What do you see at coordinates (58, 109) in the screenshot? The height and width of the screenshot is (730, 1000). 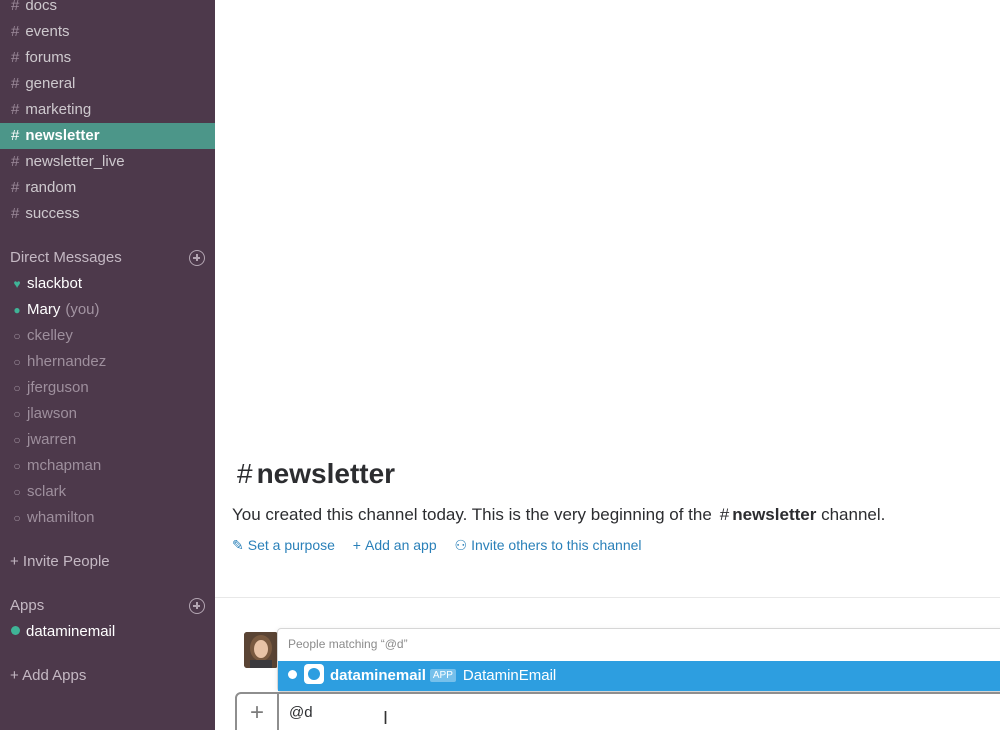 I see `channel-label: marketing` at bounding box center [58, 109].